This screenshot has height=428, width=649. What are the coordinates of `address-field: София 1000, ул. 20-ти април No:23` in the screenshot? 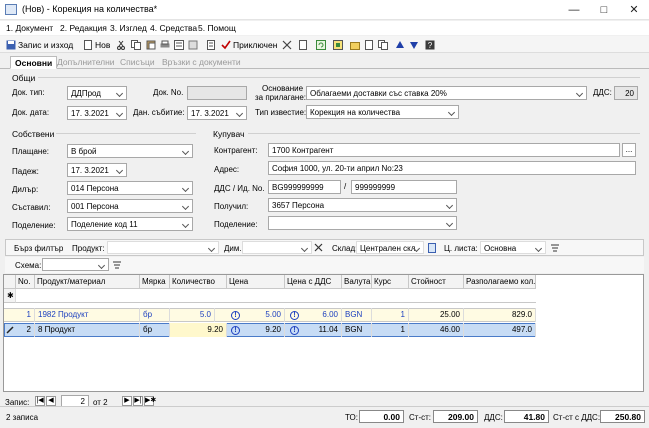 It's located at (452, 168).